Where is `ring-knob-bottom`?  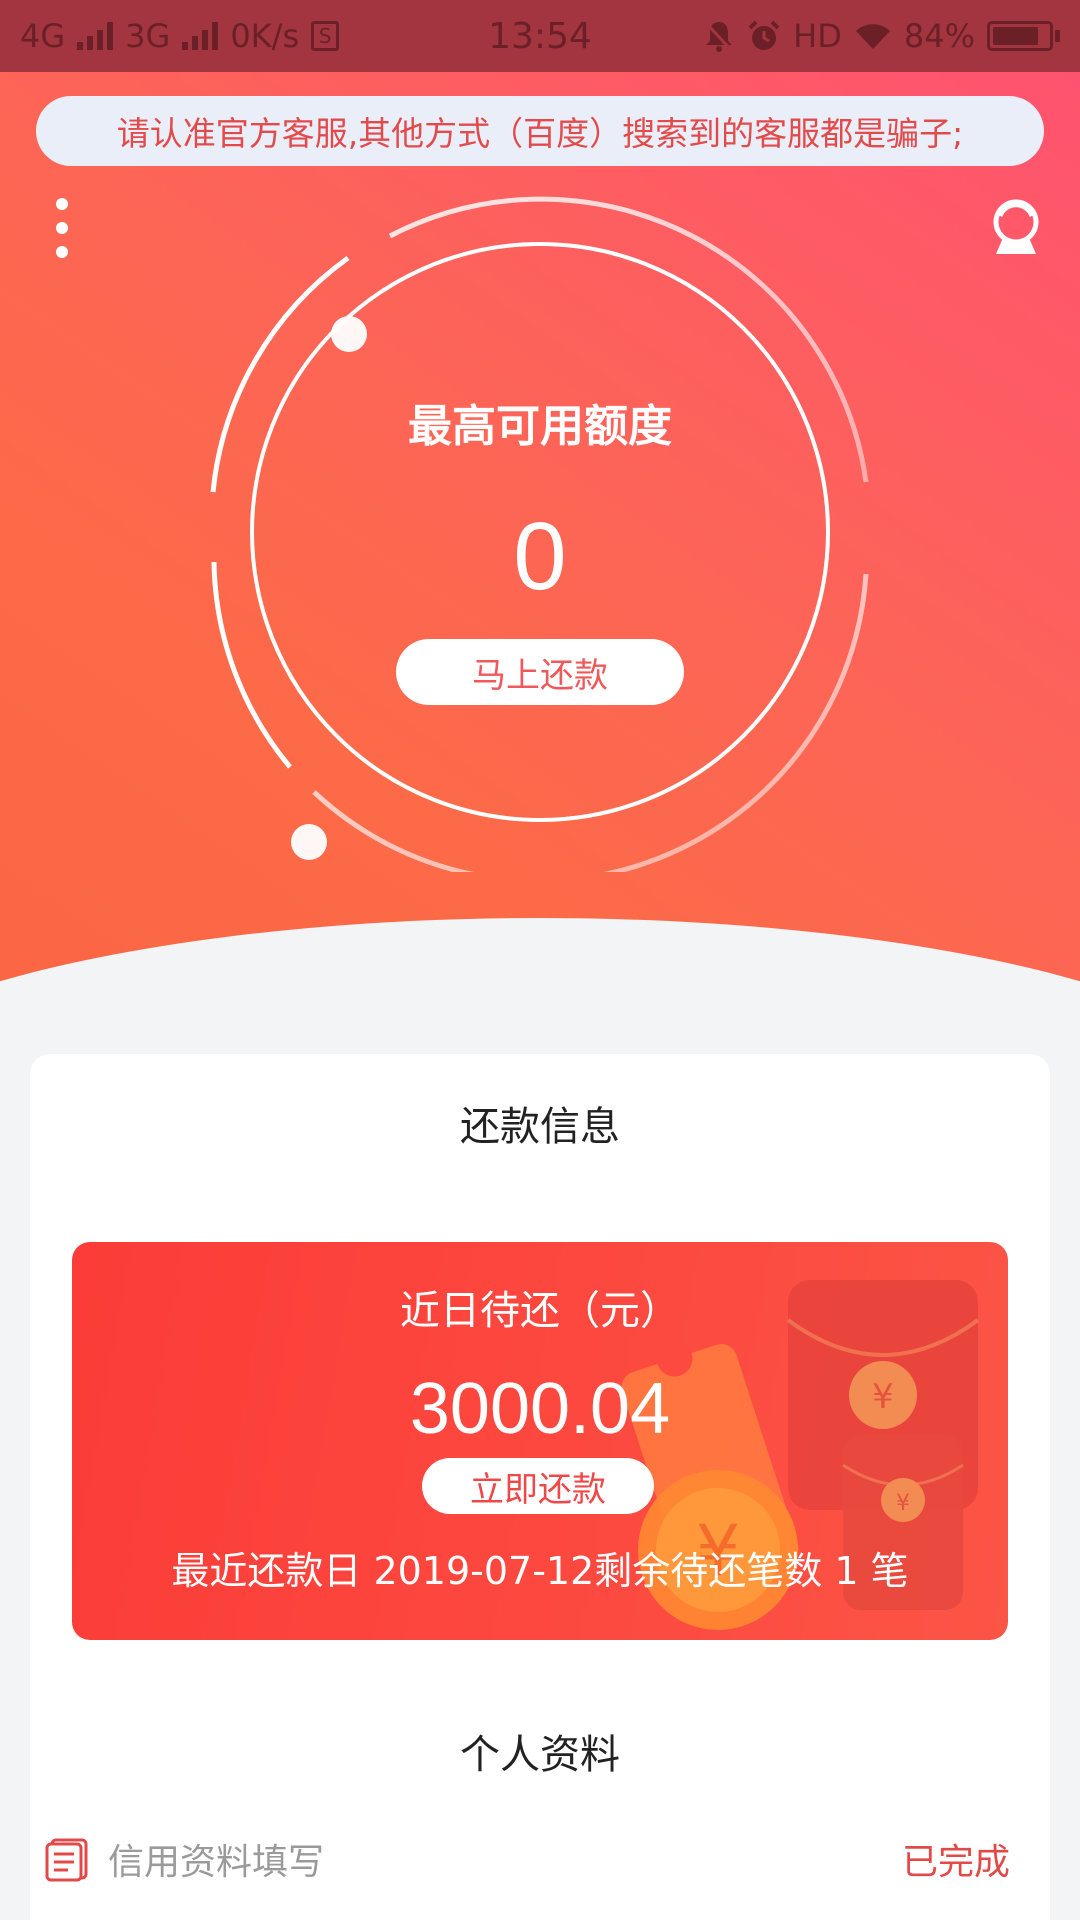
ring-knob-bottom is located at coordinates (309, 842).